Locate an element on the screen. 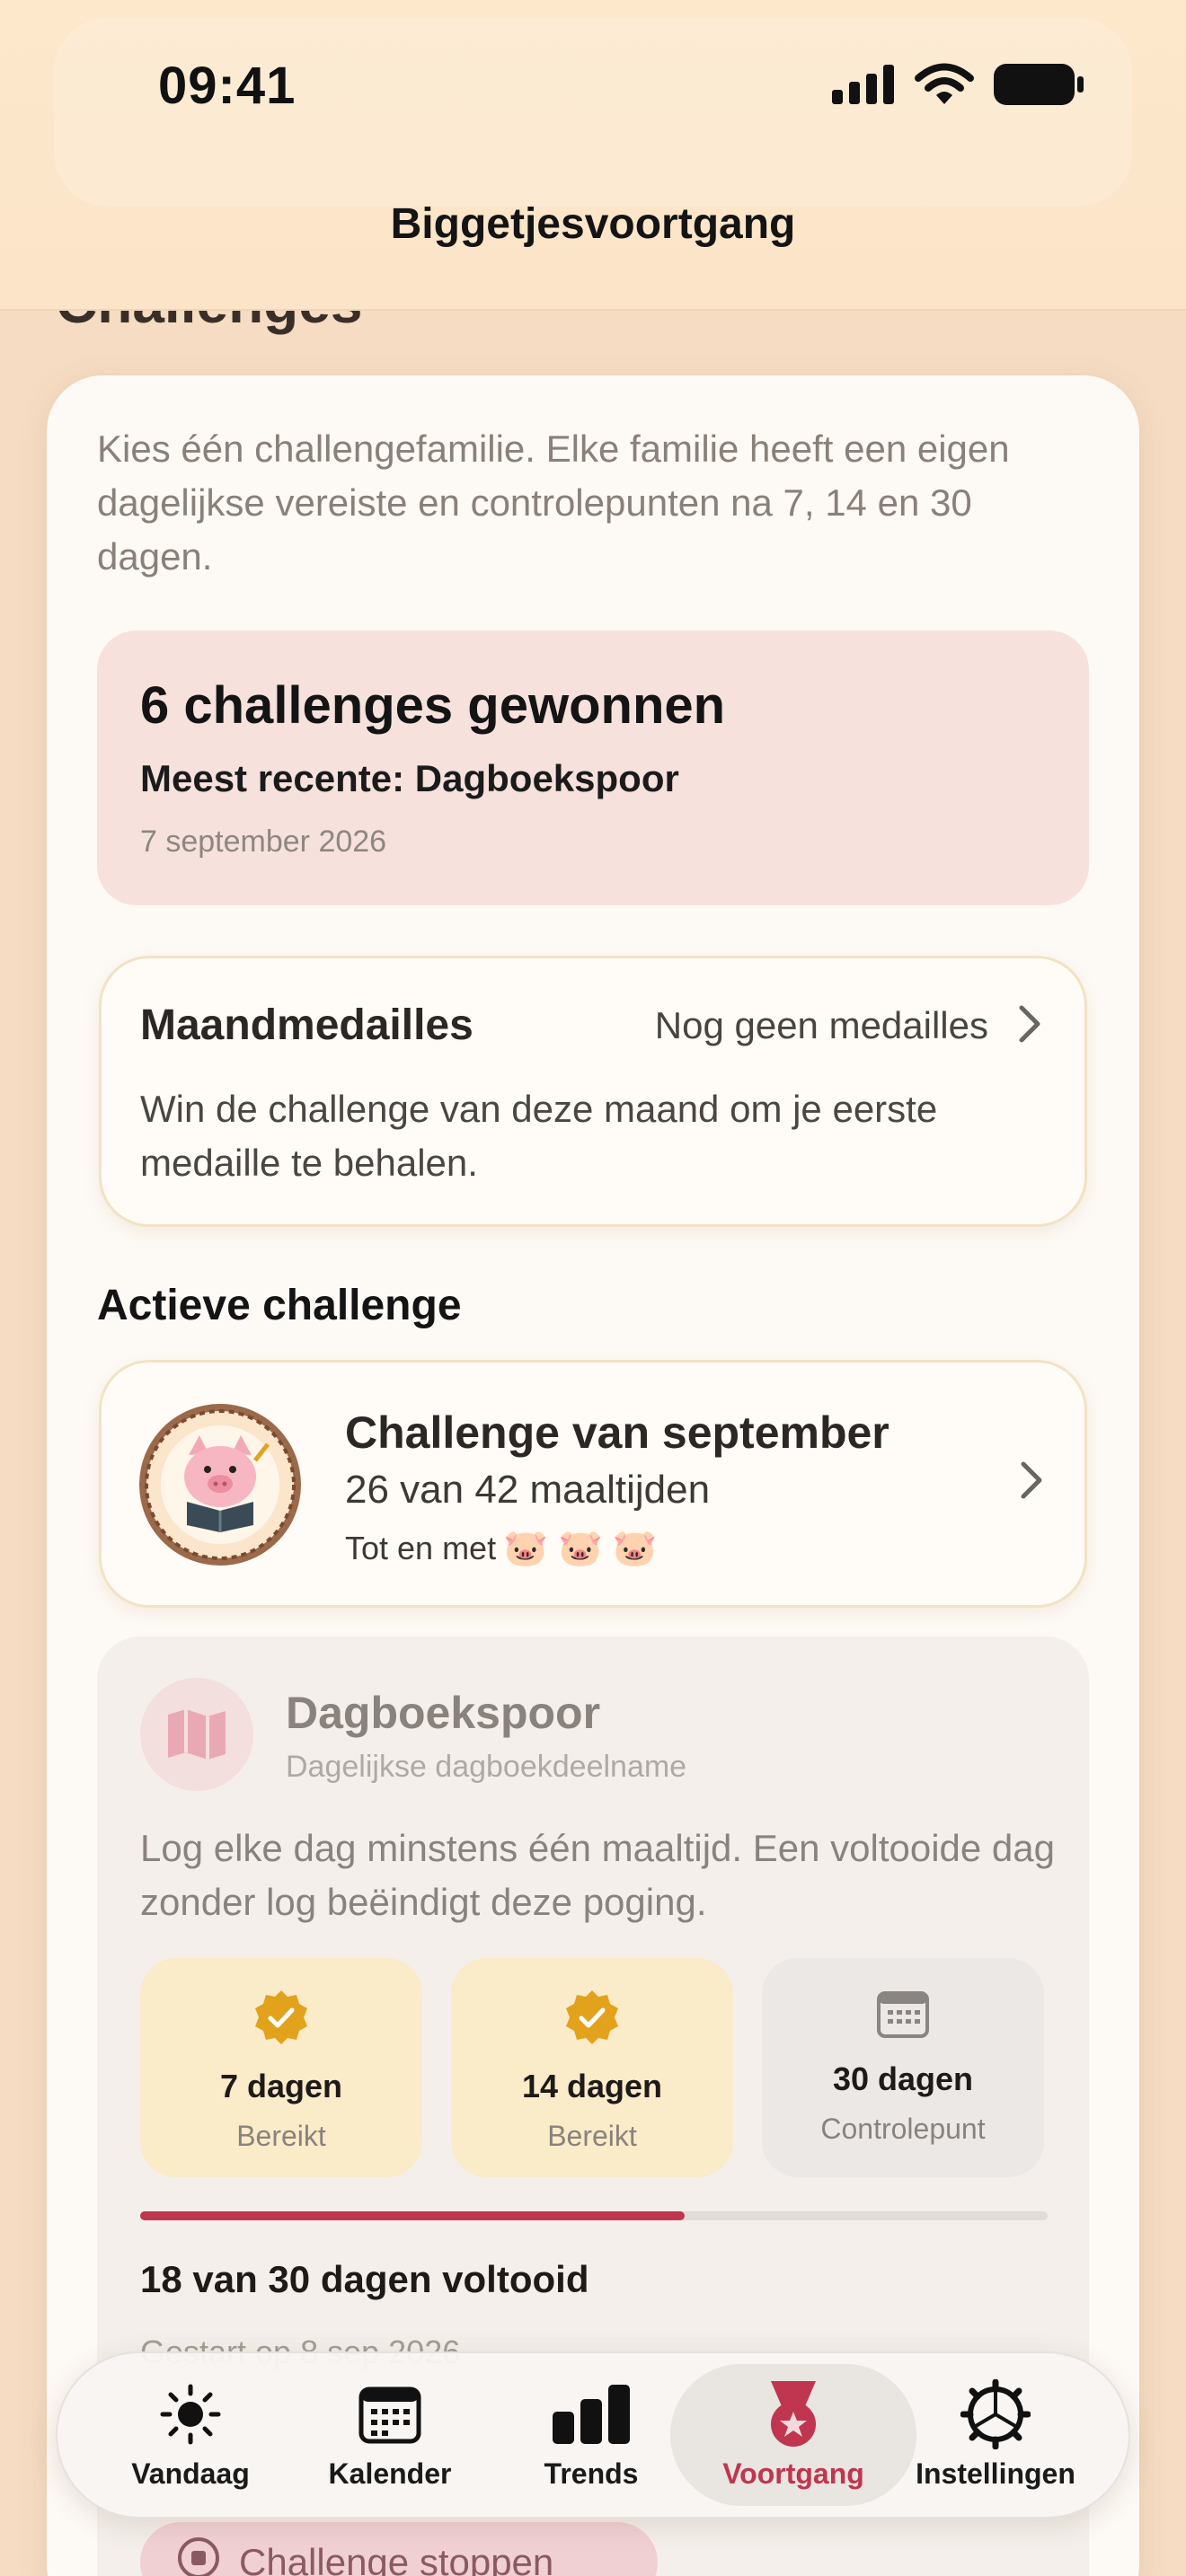 This screenshot has height=2576, width=1186. tab-label: Instellingen is located at coordinates (995, 2473).